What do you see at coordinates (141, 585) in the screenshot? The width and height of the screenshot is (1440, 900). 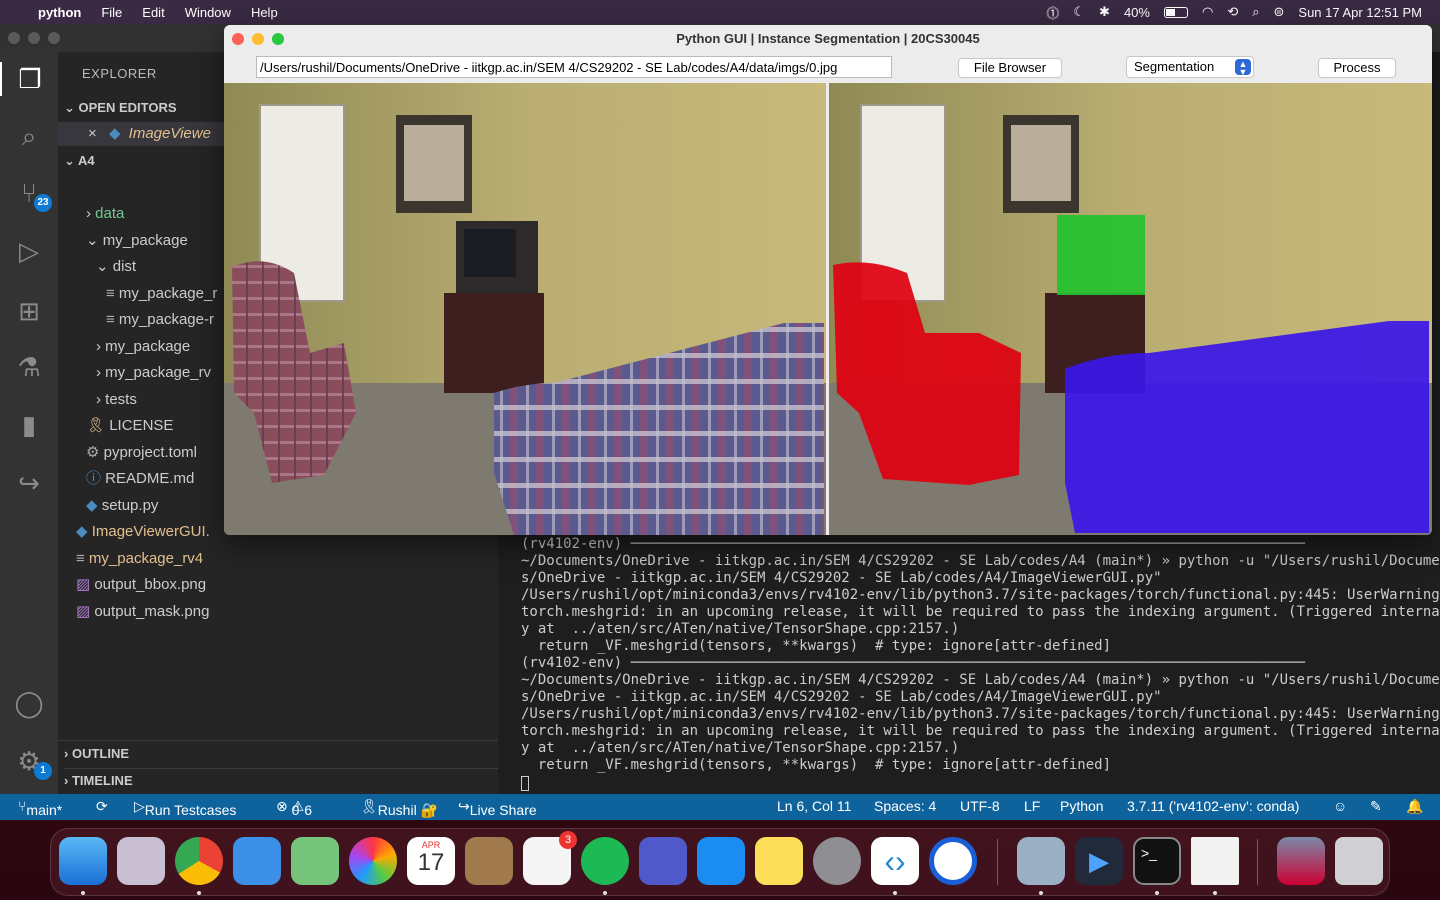 I see `tree-item: ▨ output_bbox.png` at bounding box center [141, 585].